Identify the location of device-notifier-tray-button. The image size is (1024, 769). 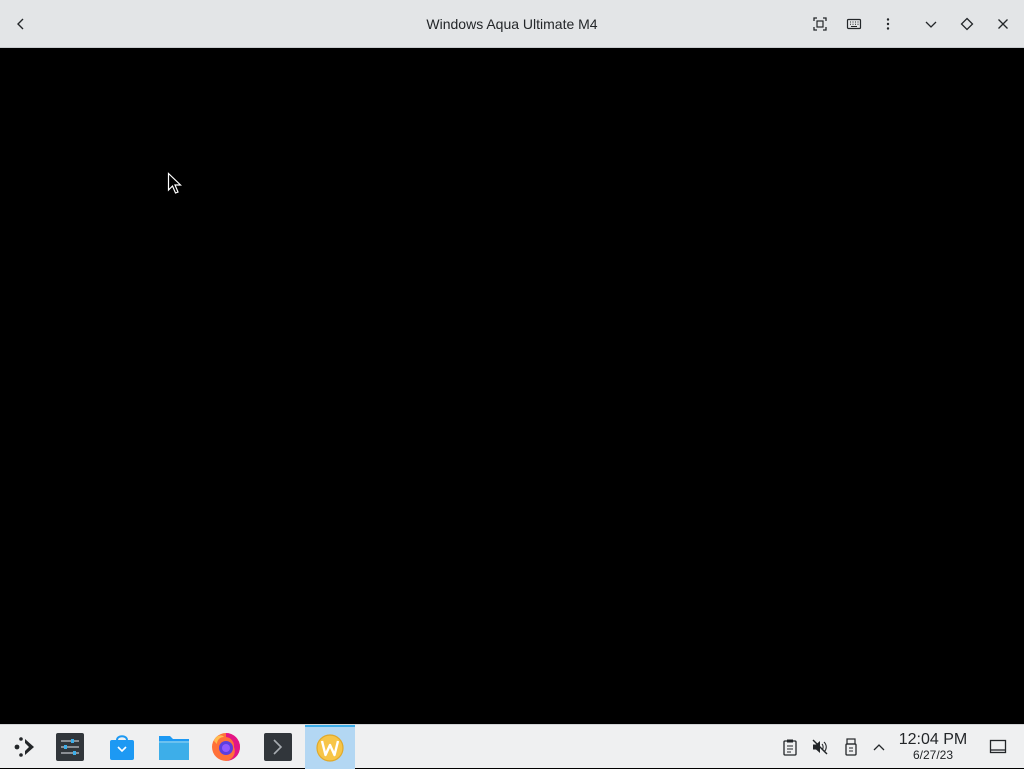
(851, 747).